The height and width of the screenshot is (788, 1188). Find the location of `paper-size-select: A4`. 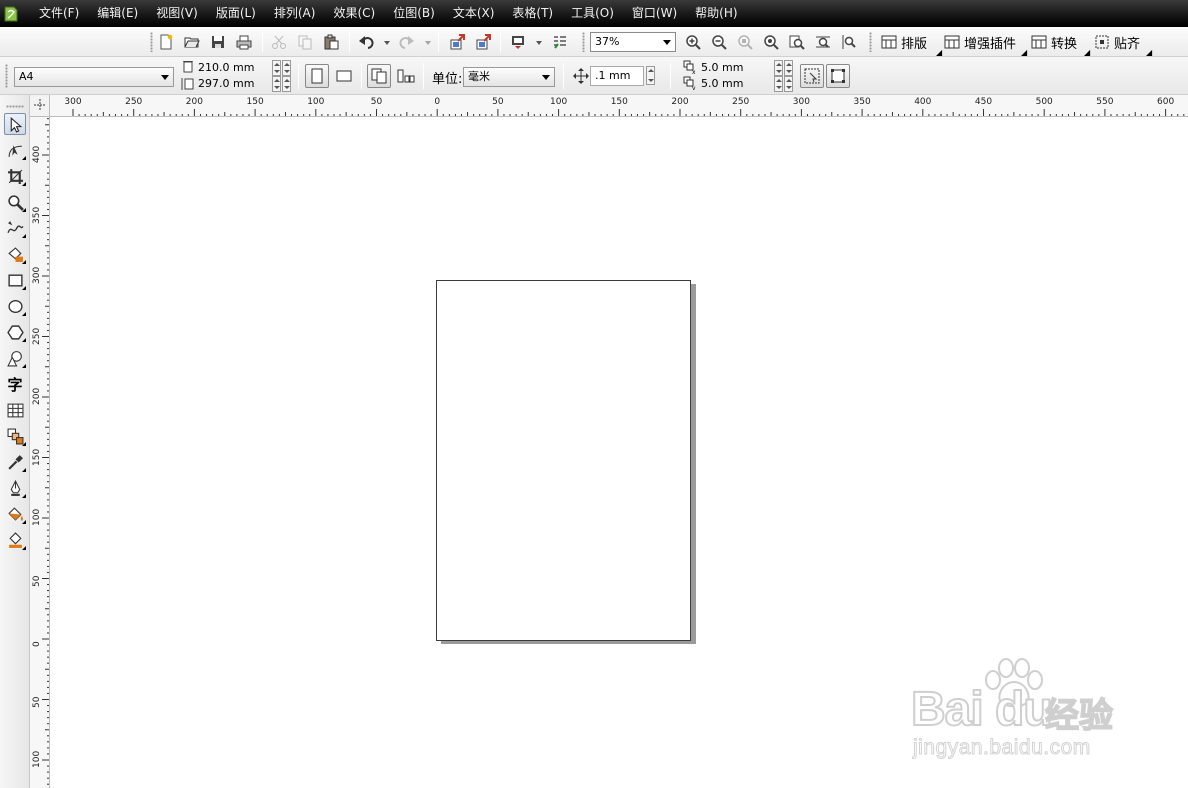

paper-size-select: A4 is located at coordinates (94, 77).